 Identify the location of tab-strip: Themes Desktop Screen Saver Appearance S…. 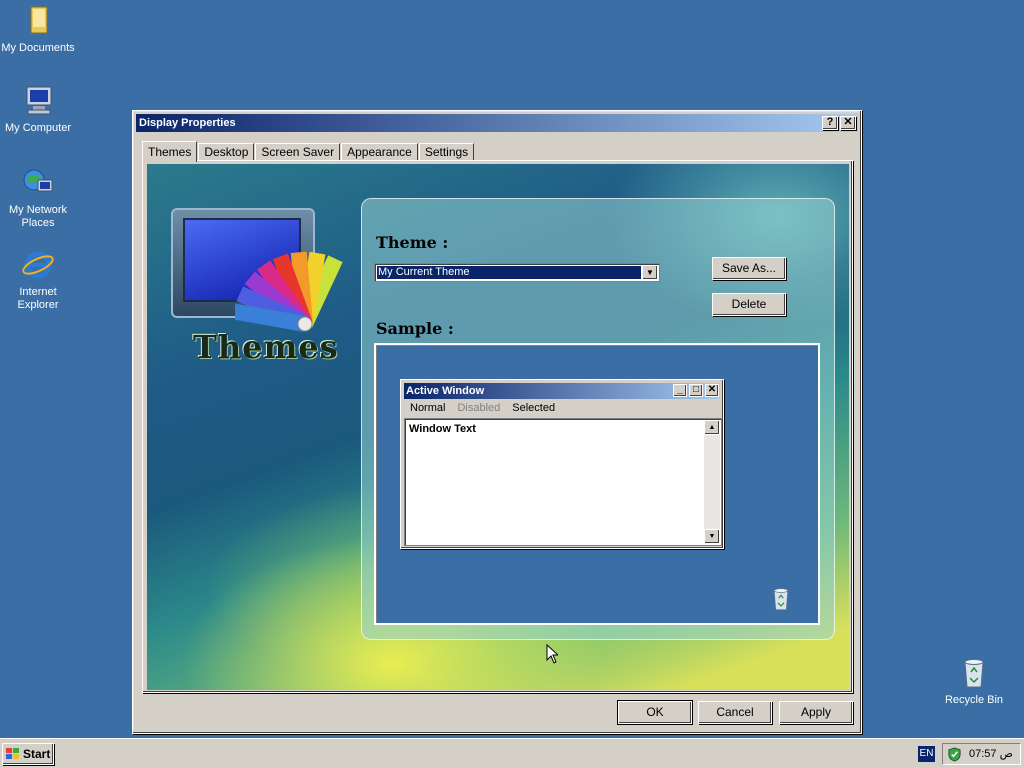
(308, 151).